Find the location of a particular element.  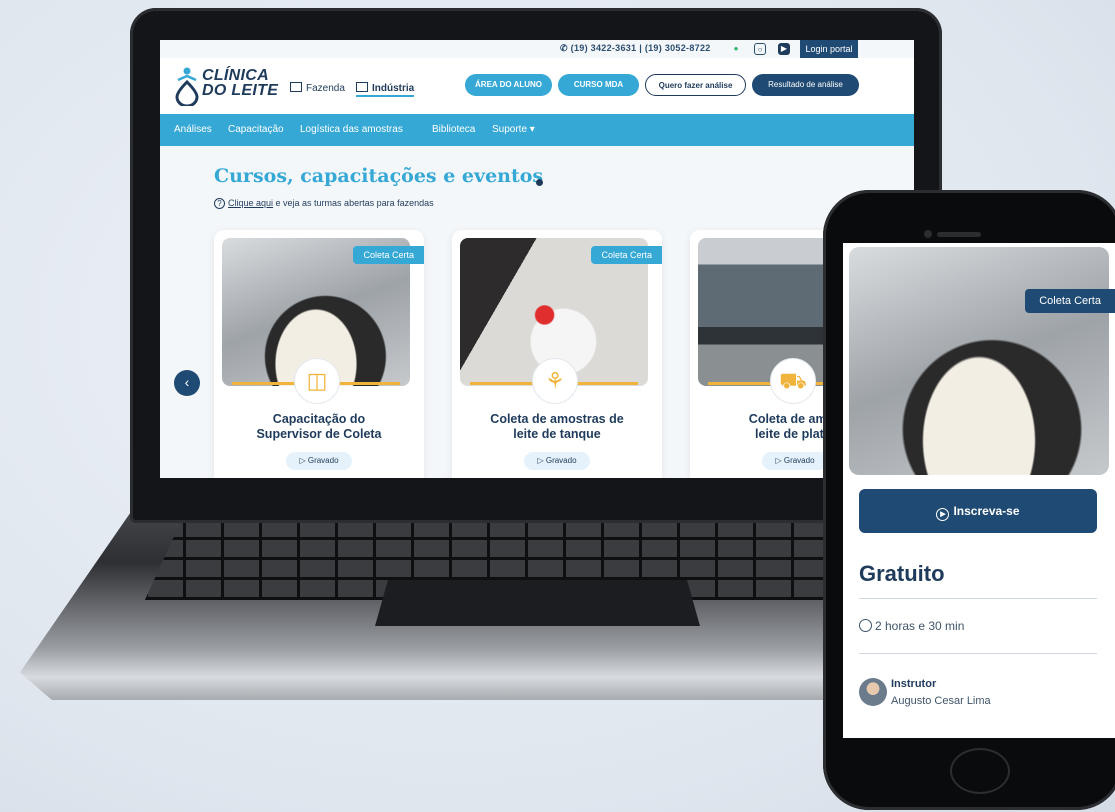

clock-icon is located at coordinates (865, 625).